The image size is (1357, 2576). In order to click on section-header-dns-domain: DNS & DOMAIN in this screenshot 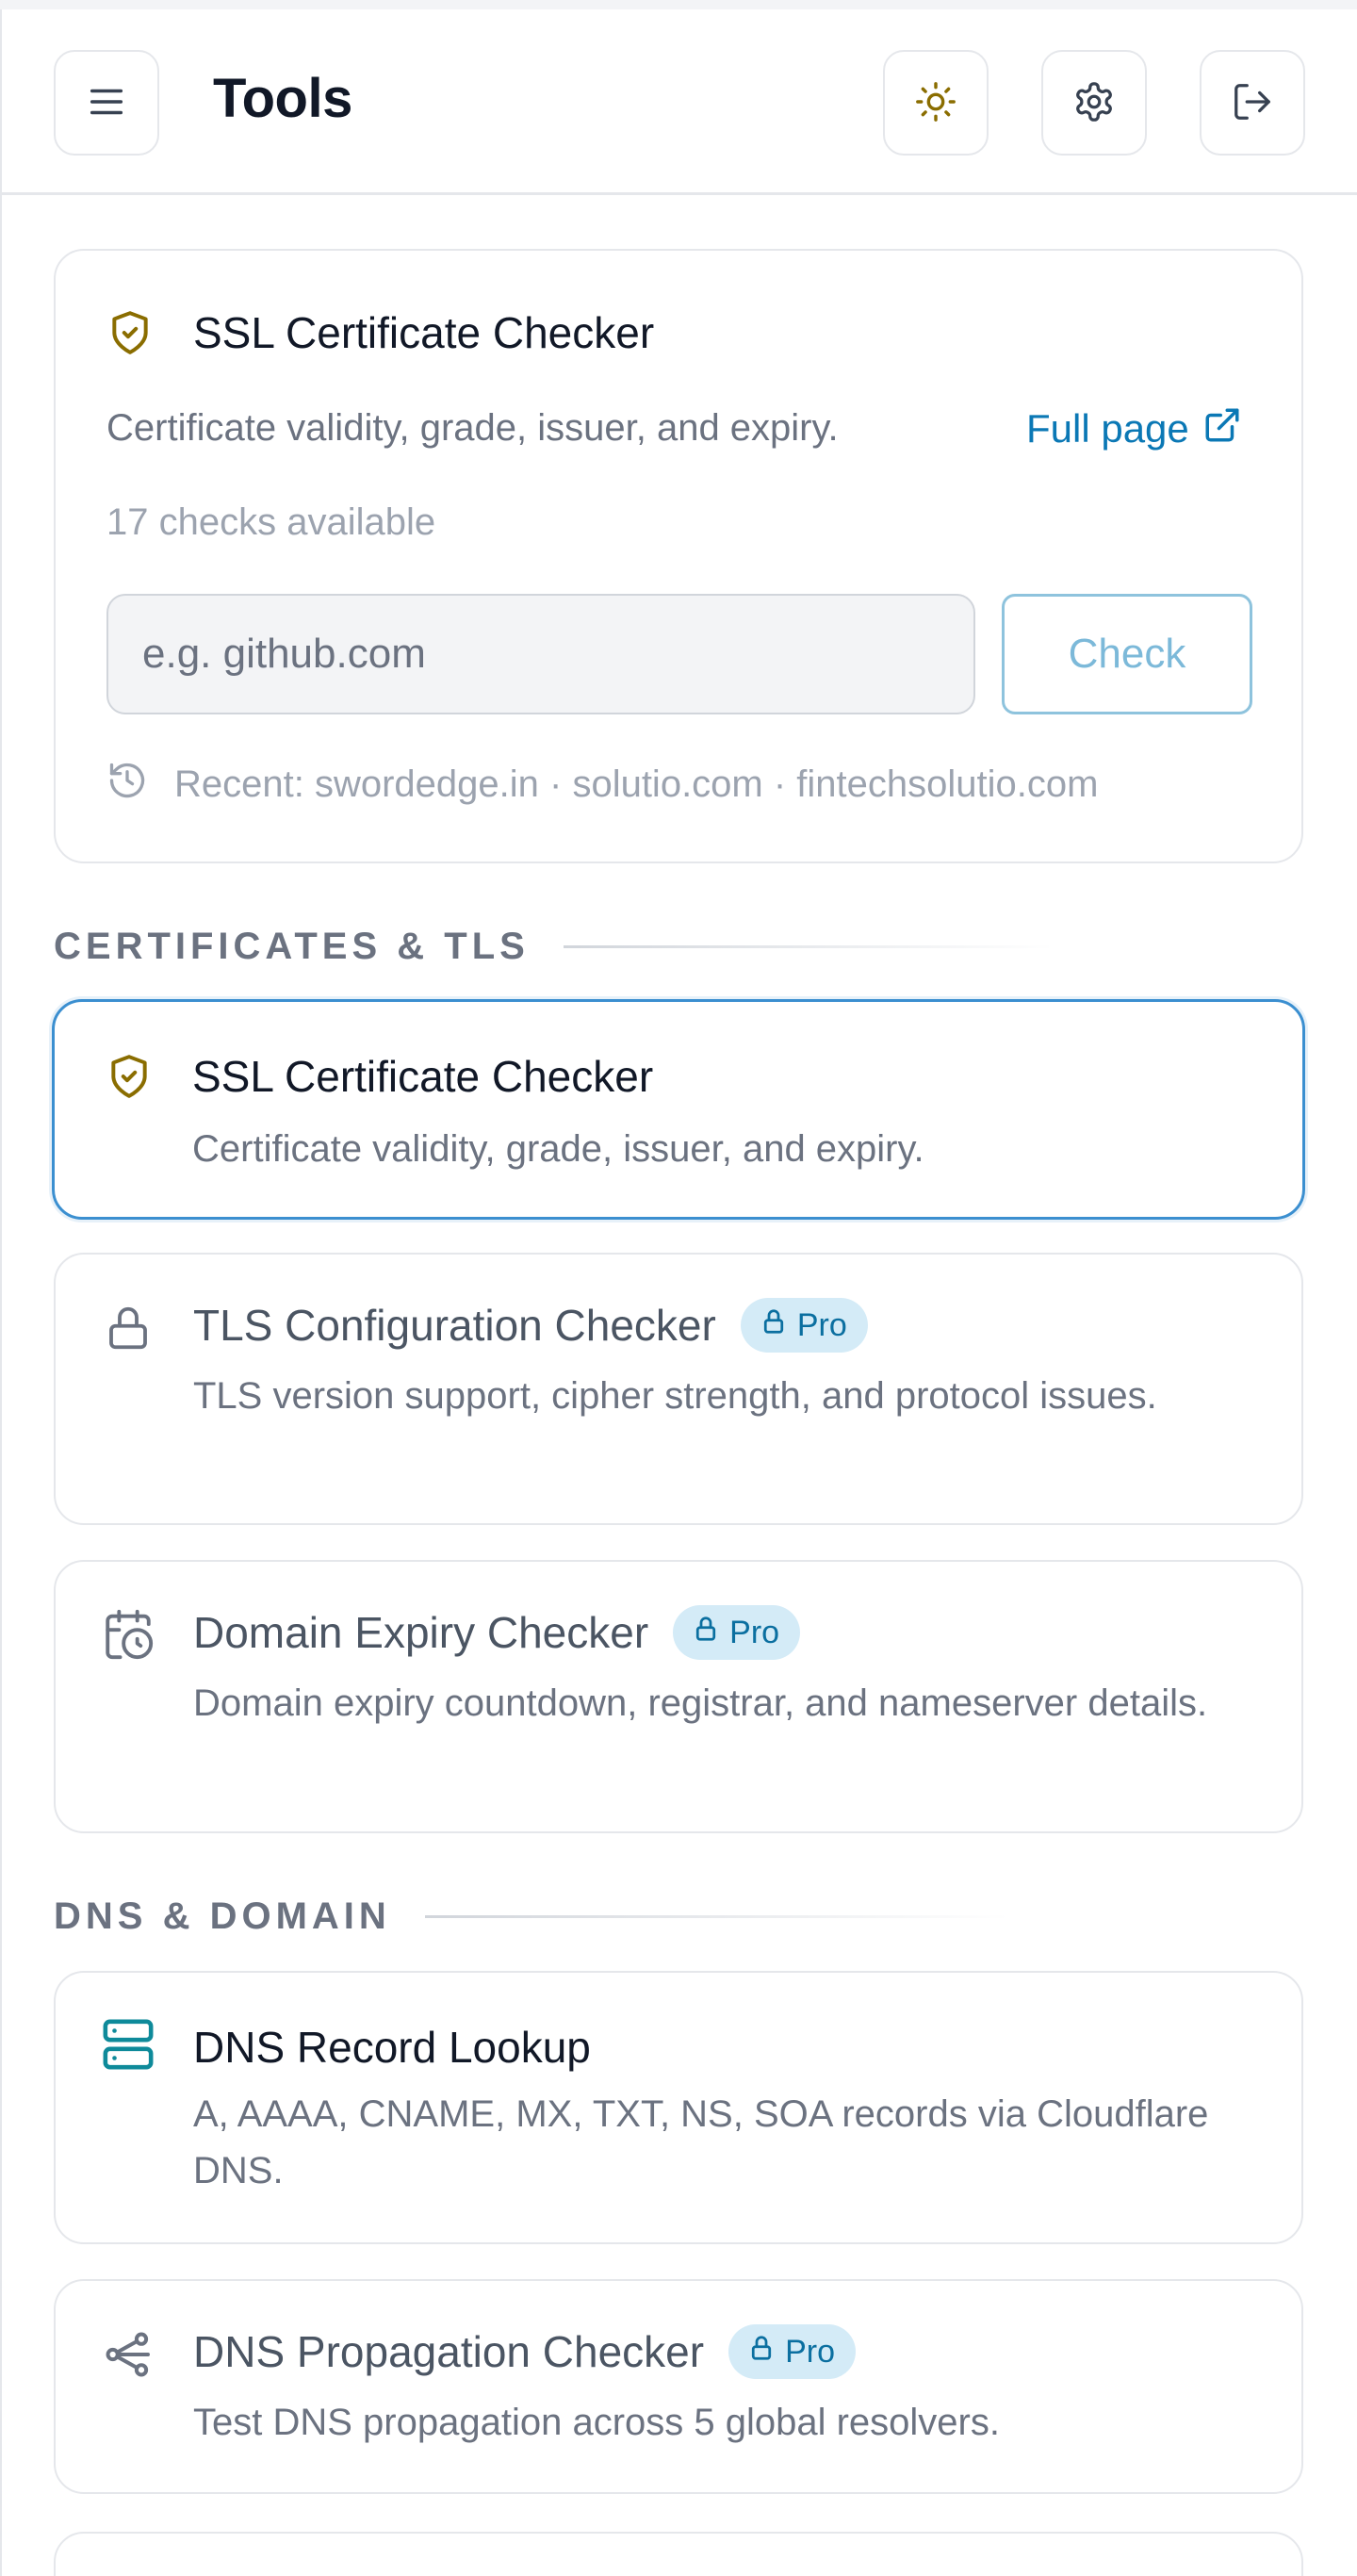, I will do `click(531, 1916)`.